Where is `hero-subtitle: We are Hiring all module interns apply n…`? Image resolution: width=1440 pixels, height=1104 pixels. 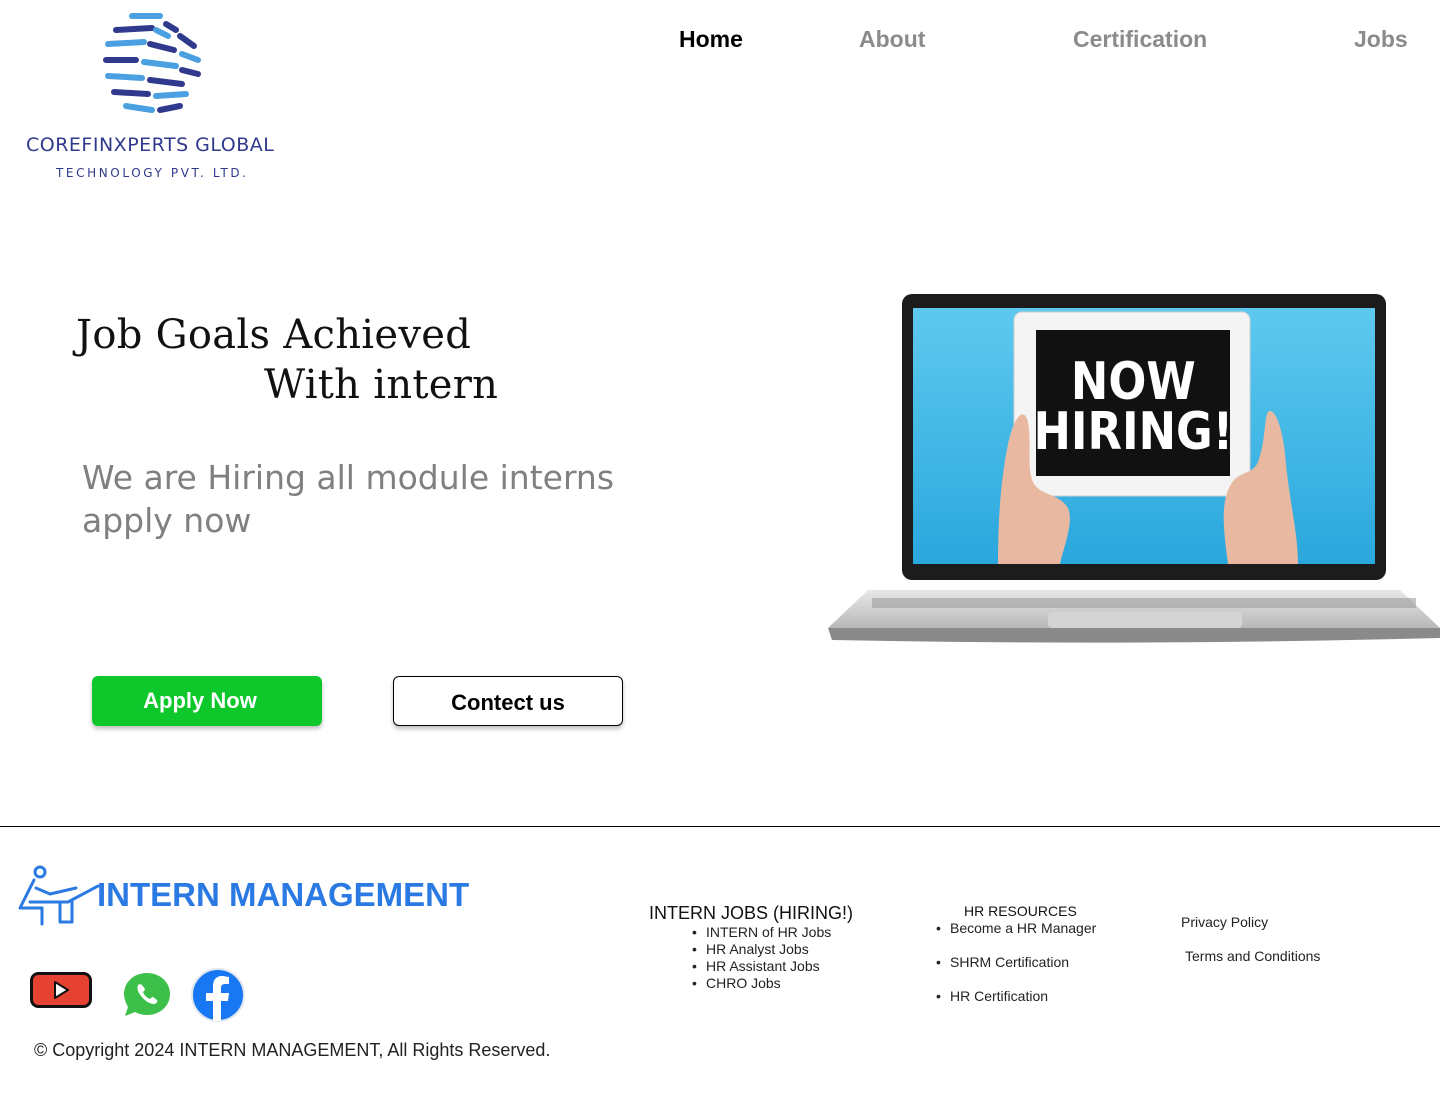 hero-subtitle: We are Hiring all module interns apply n… is located at coordinates (348, 499).